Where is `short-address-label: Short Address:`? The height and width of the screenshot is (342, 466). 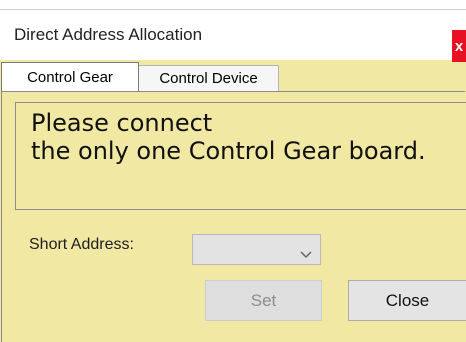 short-address-label: Short Address: is located at coordinates (81, 244).